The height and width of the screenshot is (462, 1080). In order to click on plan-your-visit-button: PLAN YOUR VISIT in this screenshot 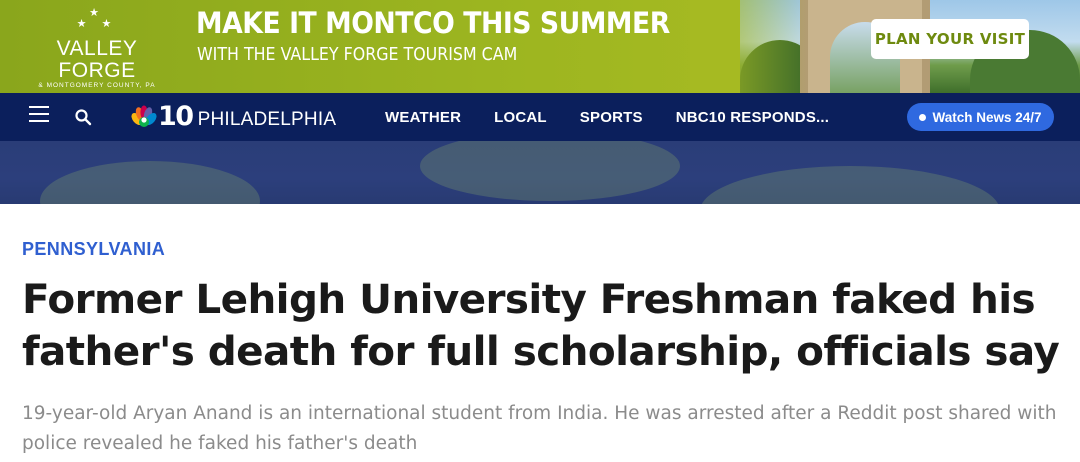, I will do `click(950, 39)`.